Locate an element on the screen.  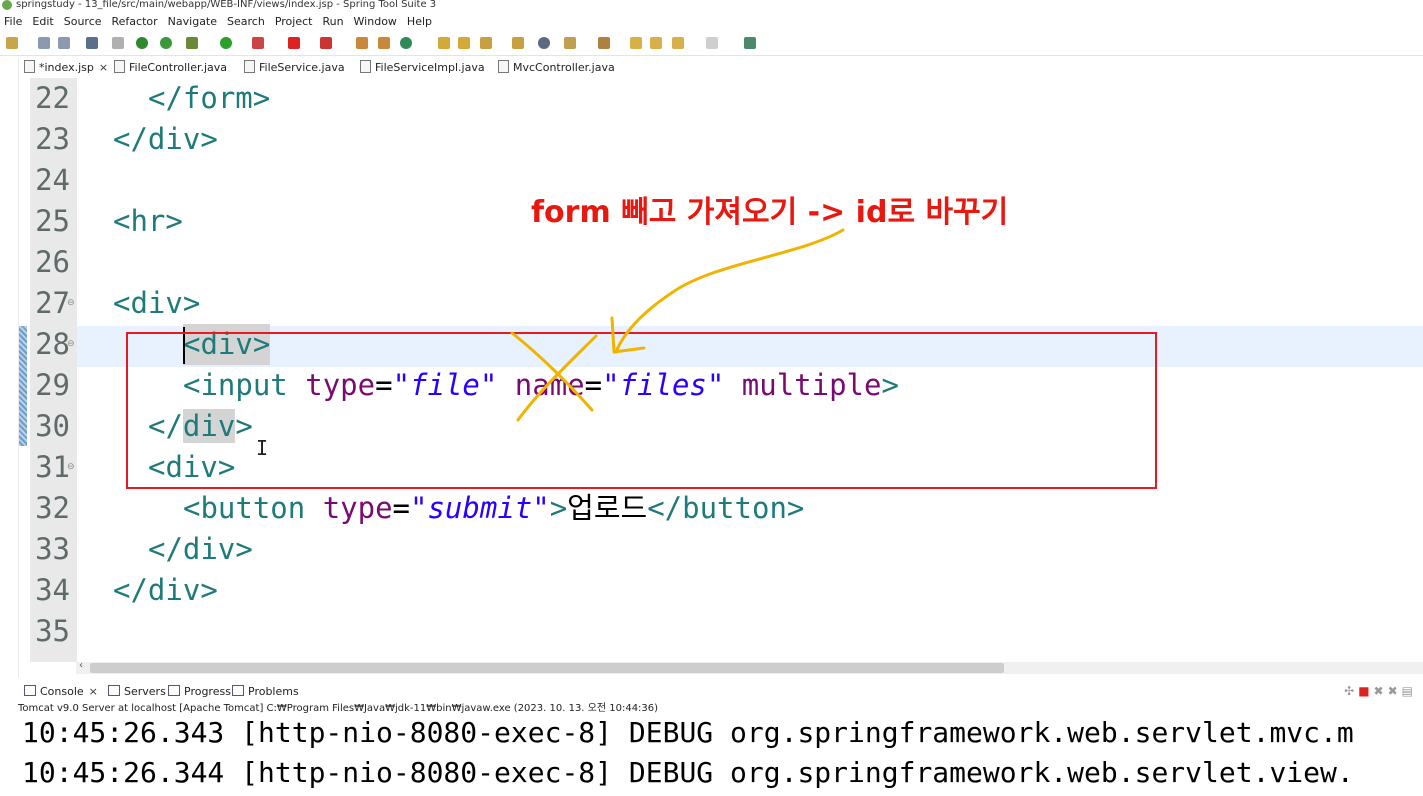
toggle-icon is located at coordinates (118, 43).